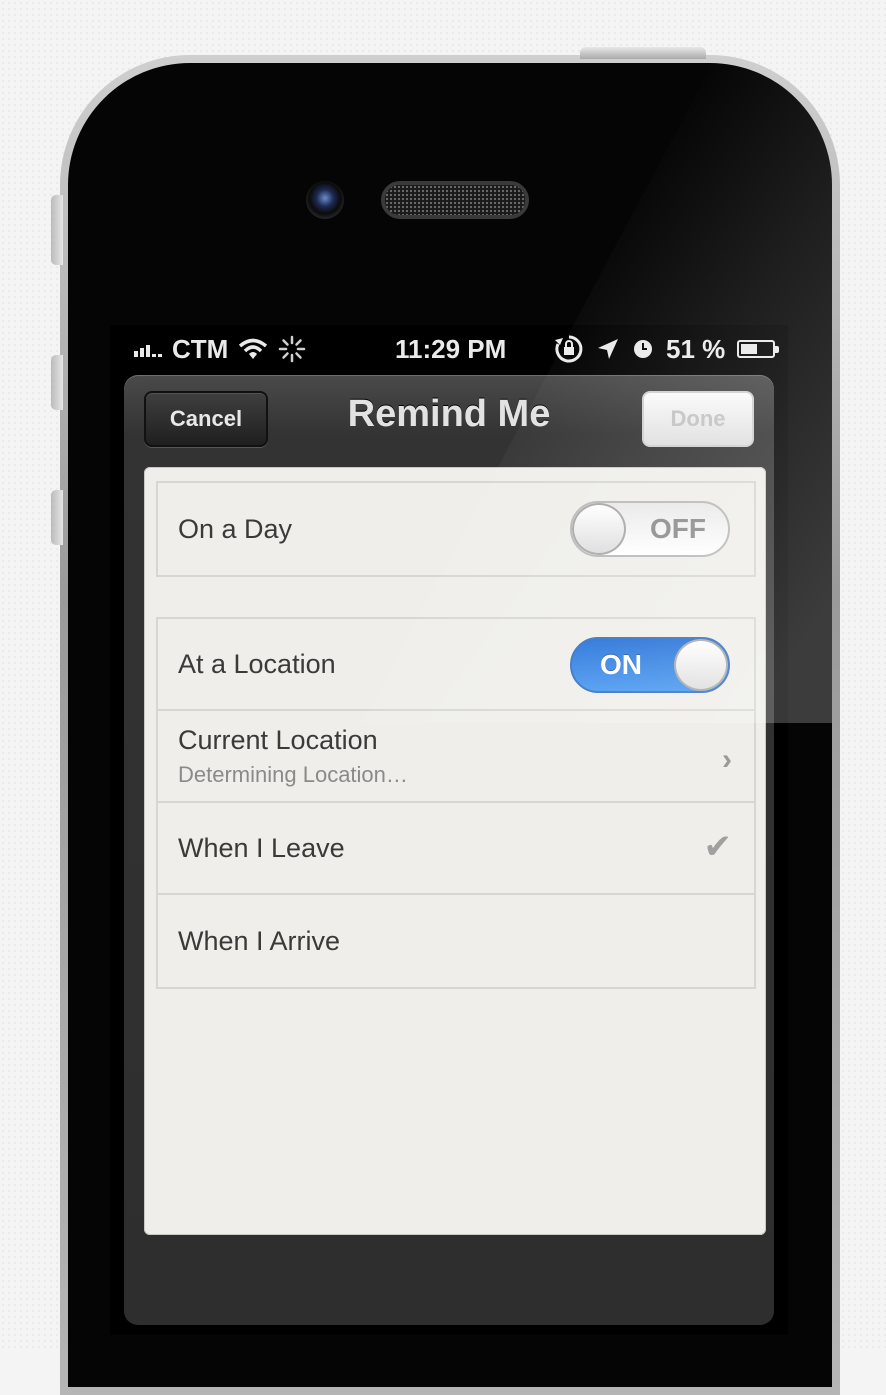 The height and width of the screenshot is (1395, 886). What do you see at coordinates (698, 419) in the screenshot?
I see `done-button: Done` at bounding box center [698, 419].